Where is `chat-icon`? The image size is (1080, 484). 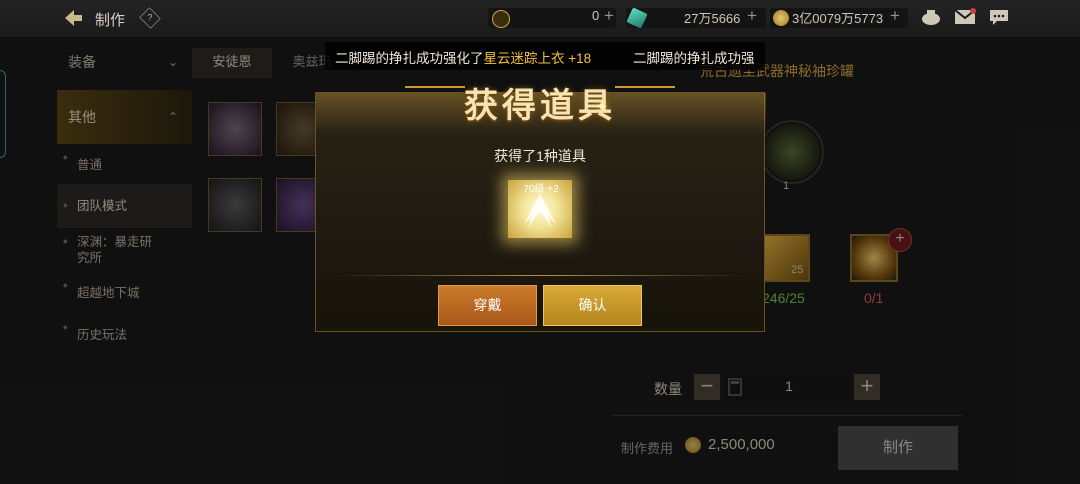
chat-icon is located at coordinates (999, 17).